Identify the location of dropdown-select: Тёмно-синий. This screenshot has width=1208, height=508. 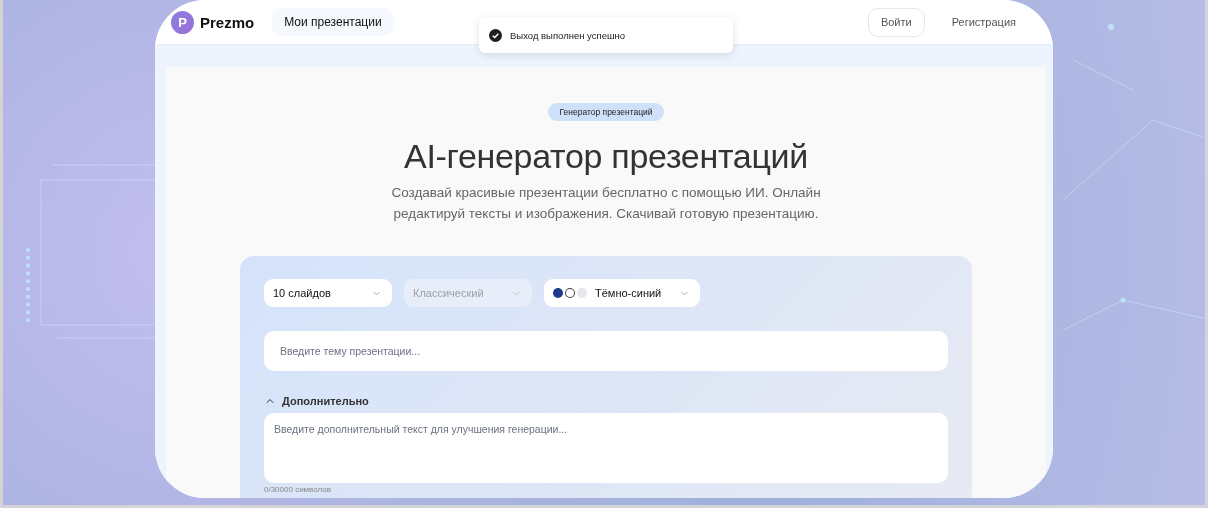
(622, 293).